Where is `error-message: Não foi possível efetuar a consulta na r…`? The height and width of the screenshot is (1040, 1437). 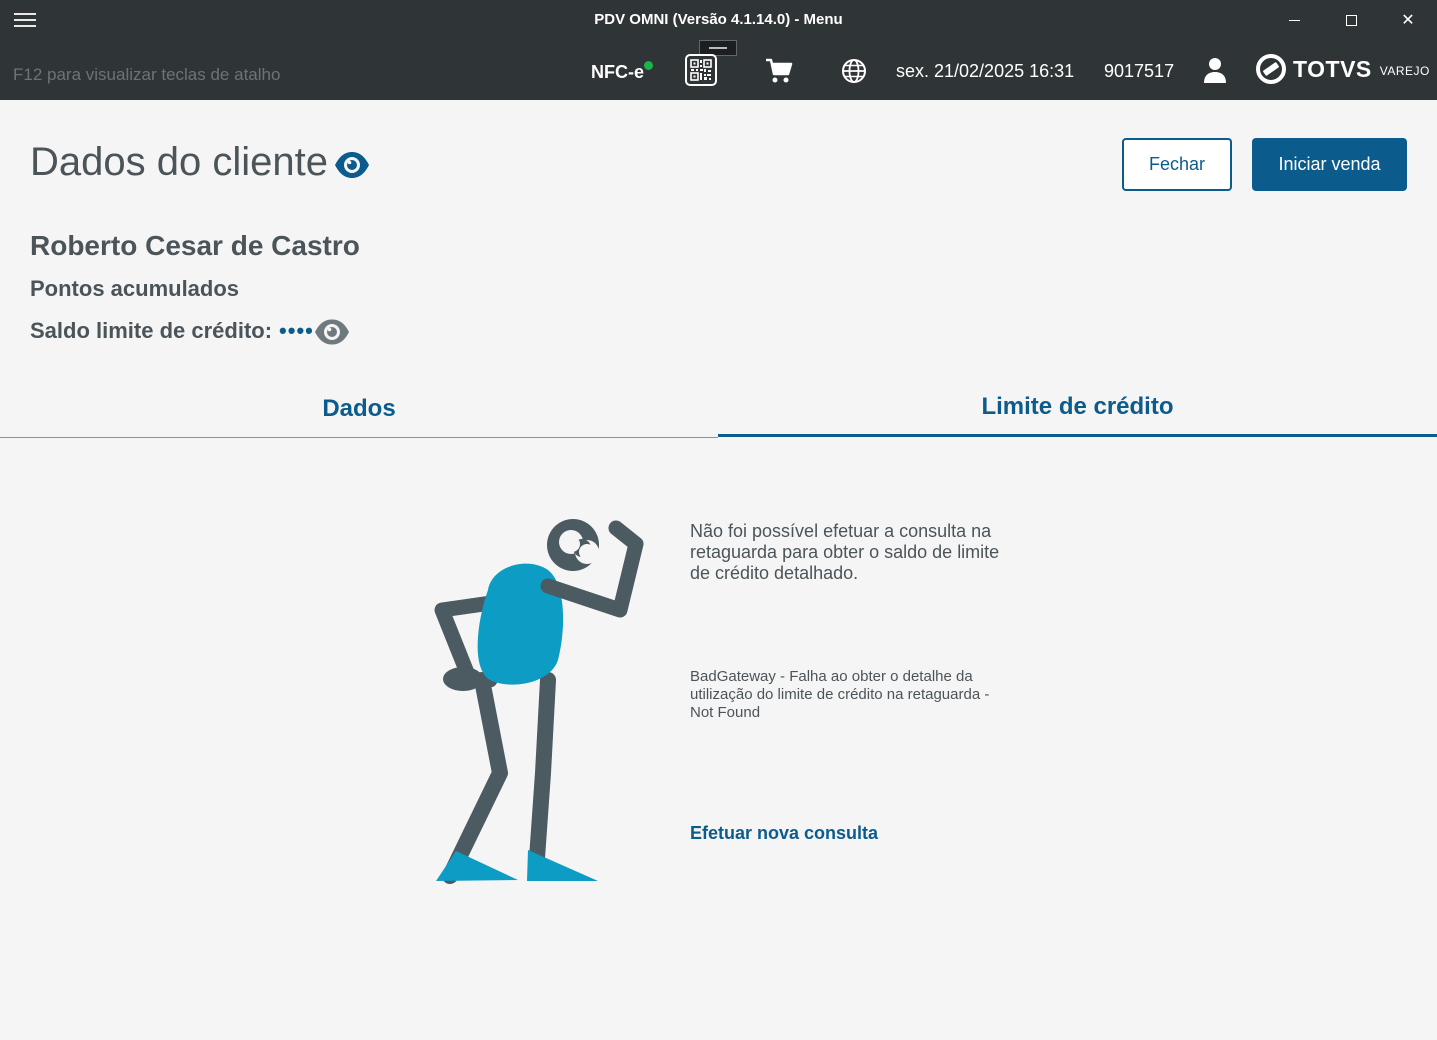
error-message: Não foi possível efetuar a consulta na r… is located at coordinates (845, 552).